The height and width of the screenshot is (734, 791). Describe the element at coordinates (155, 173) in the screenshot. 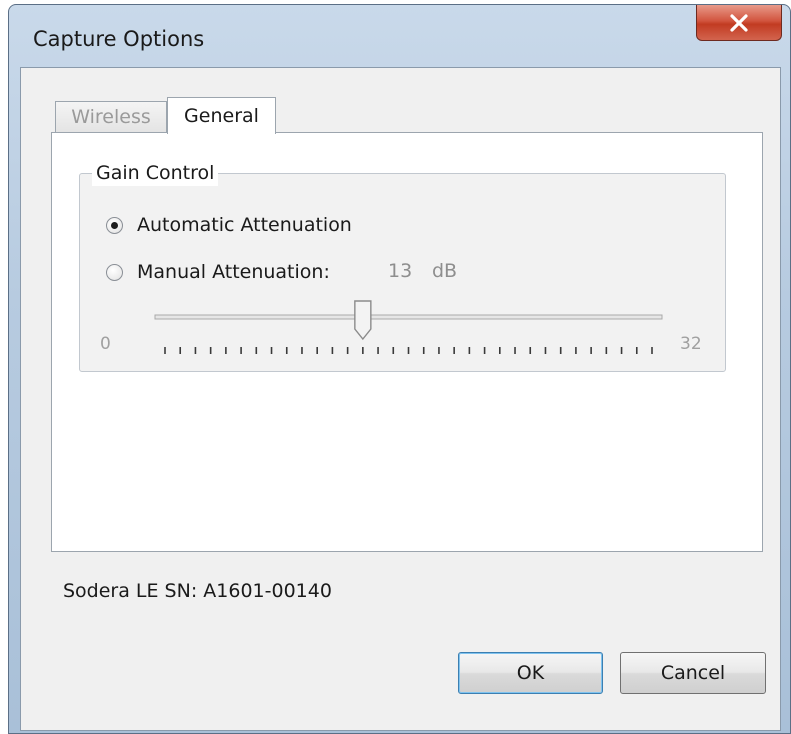

I see `gain-control-title: Gain Control` at that location.